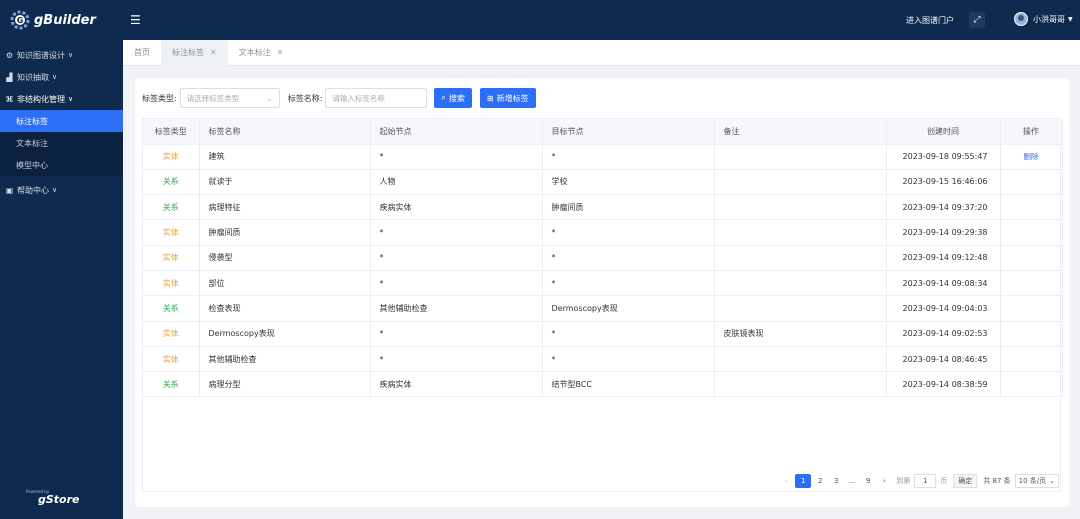 This screenshot has width=1080, height=519. Describe the element at coordinates (213, 98) in the screenshot. I see `type-select-placeholder: 请选择标签类型` at that location.